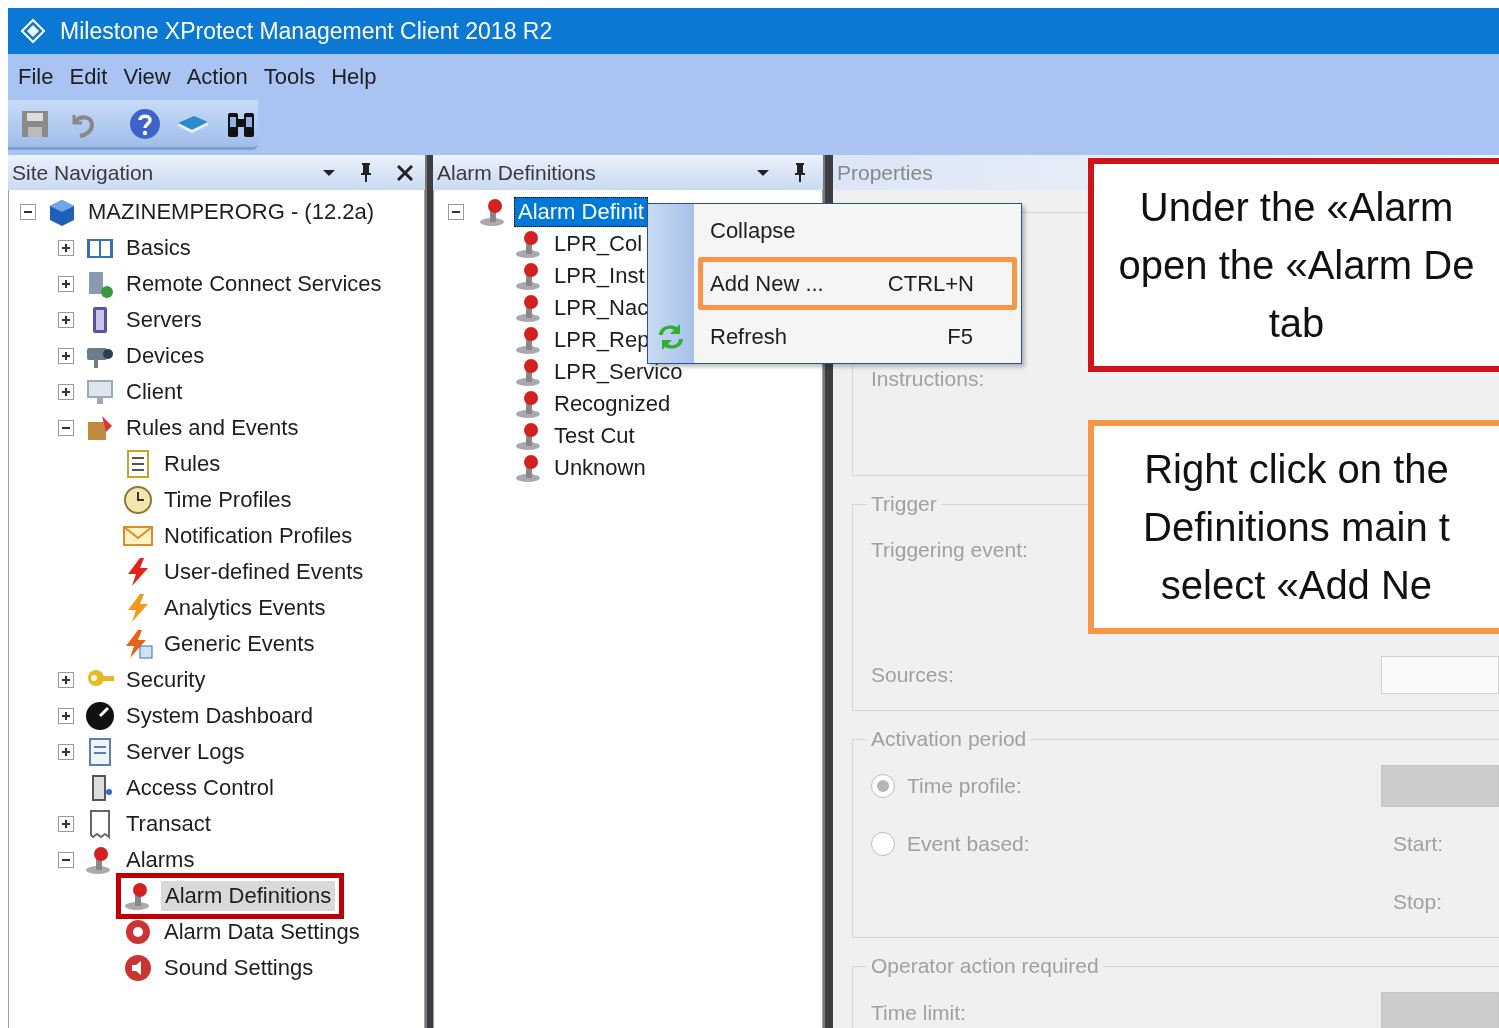  I want to click on group-title: Operator action required, so click(985, 966).